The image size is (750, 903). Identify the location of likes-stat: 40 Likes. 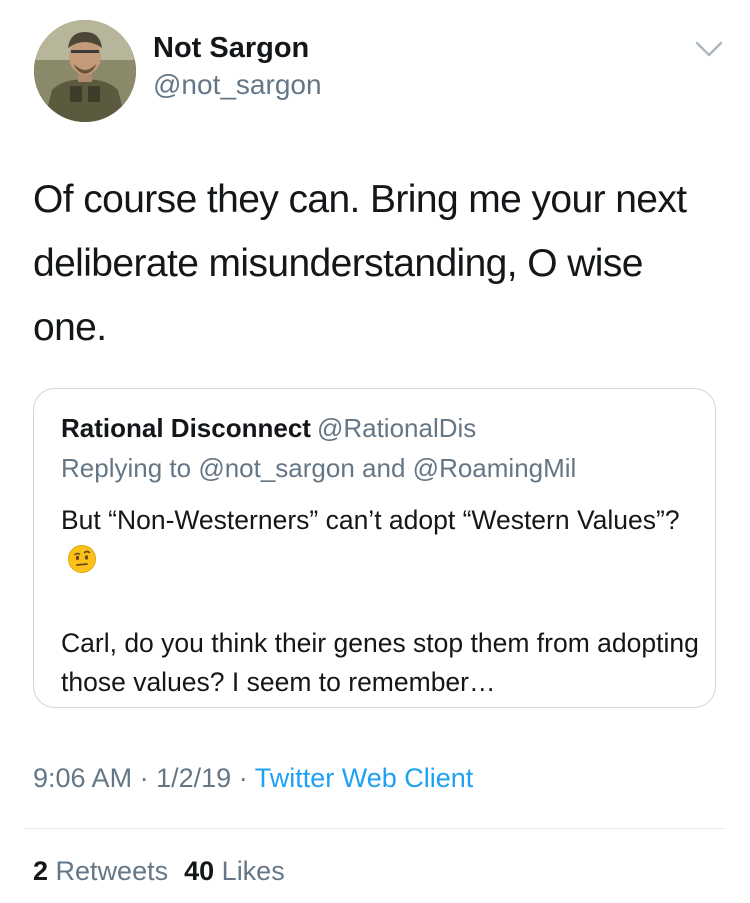
(234, 871).